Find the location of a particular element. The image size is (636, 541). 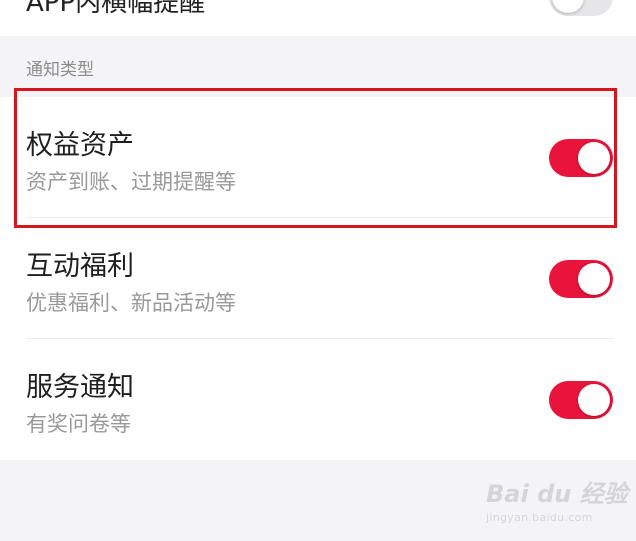

service-notification-toggle is located at coordinates (581, 400).